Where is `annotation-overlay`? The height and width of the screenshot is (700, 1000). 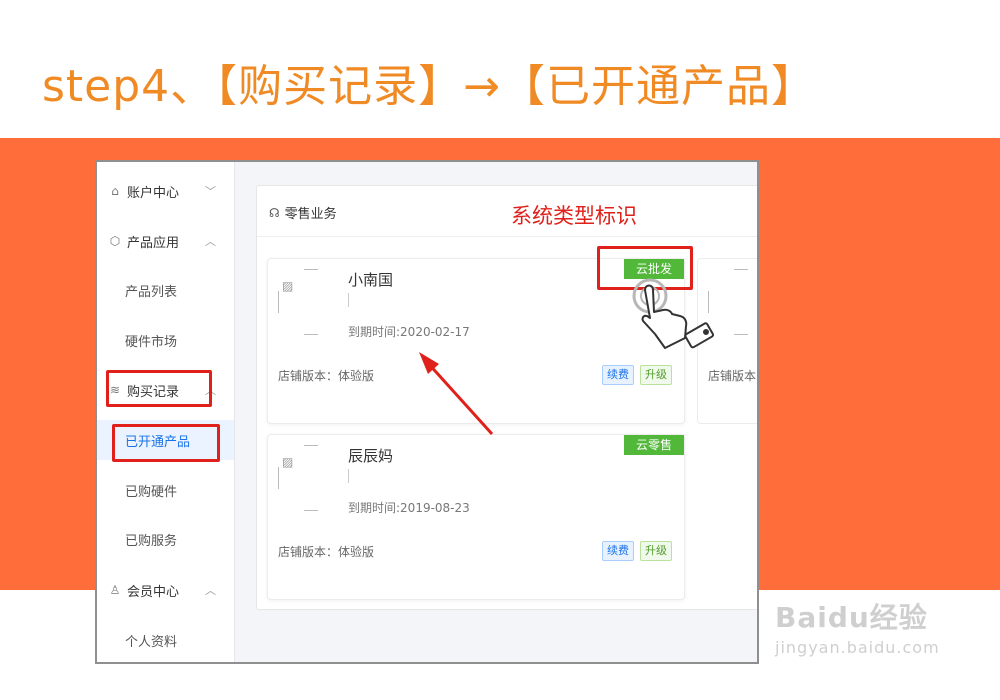 annotation-overlay is located at coordinates (567, 357).